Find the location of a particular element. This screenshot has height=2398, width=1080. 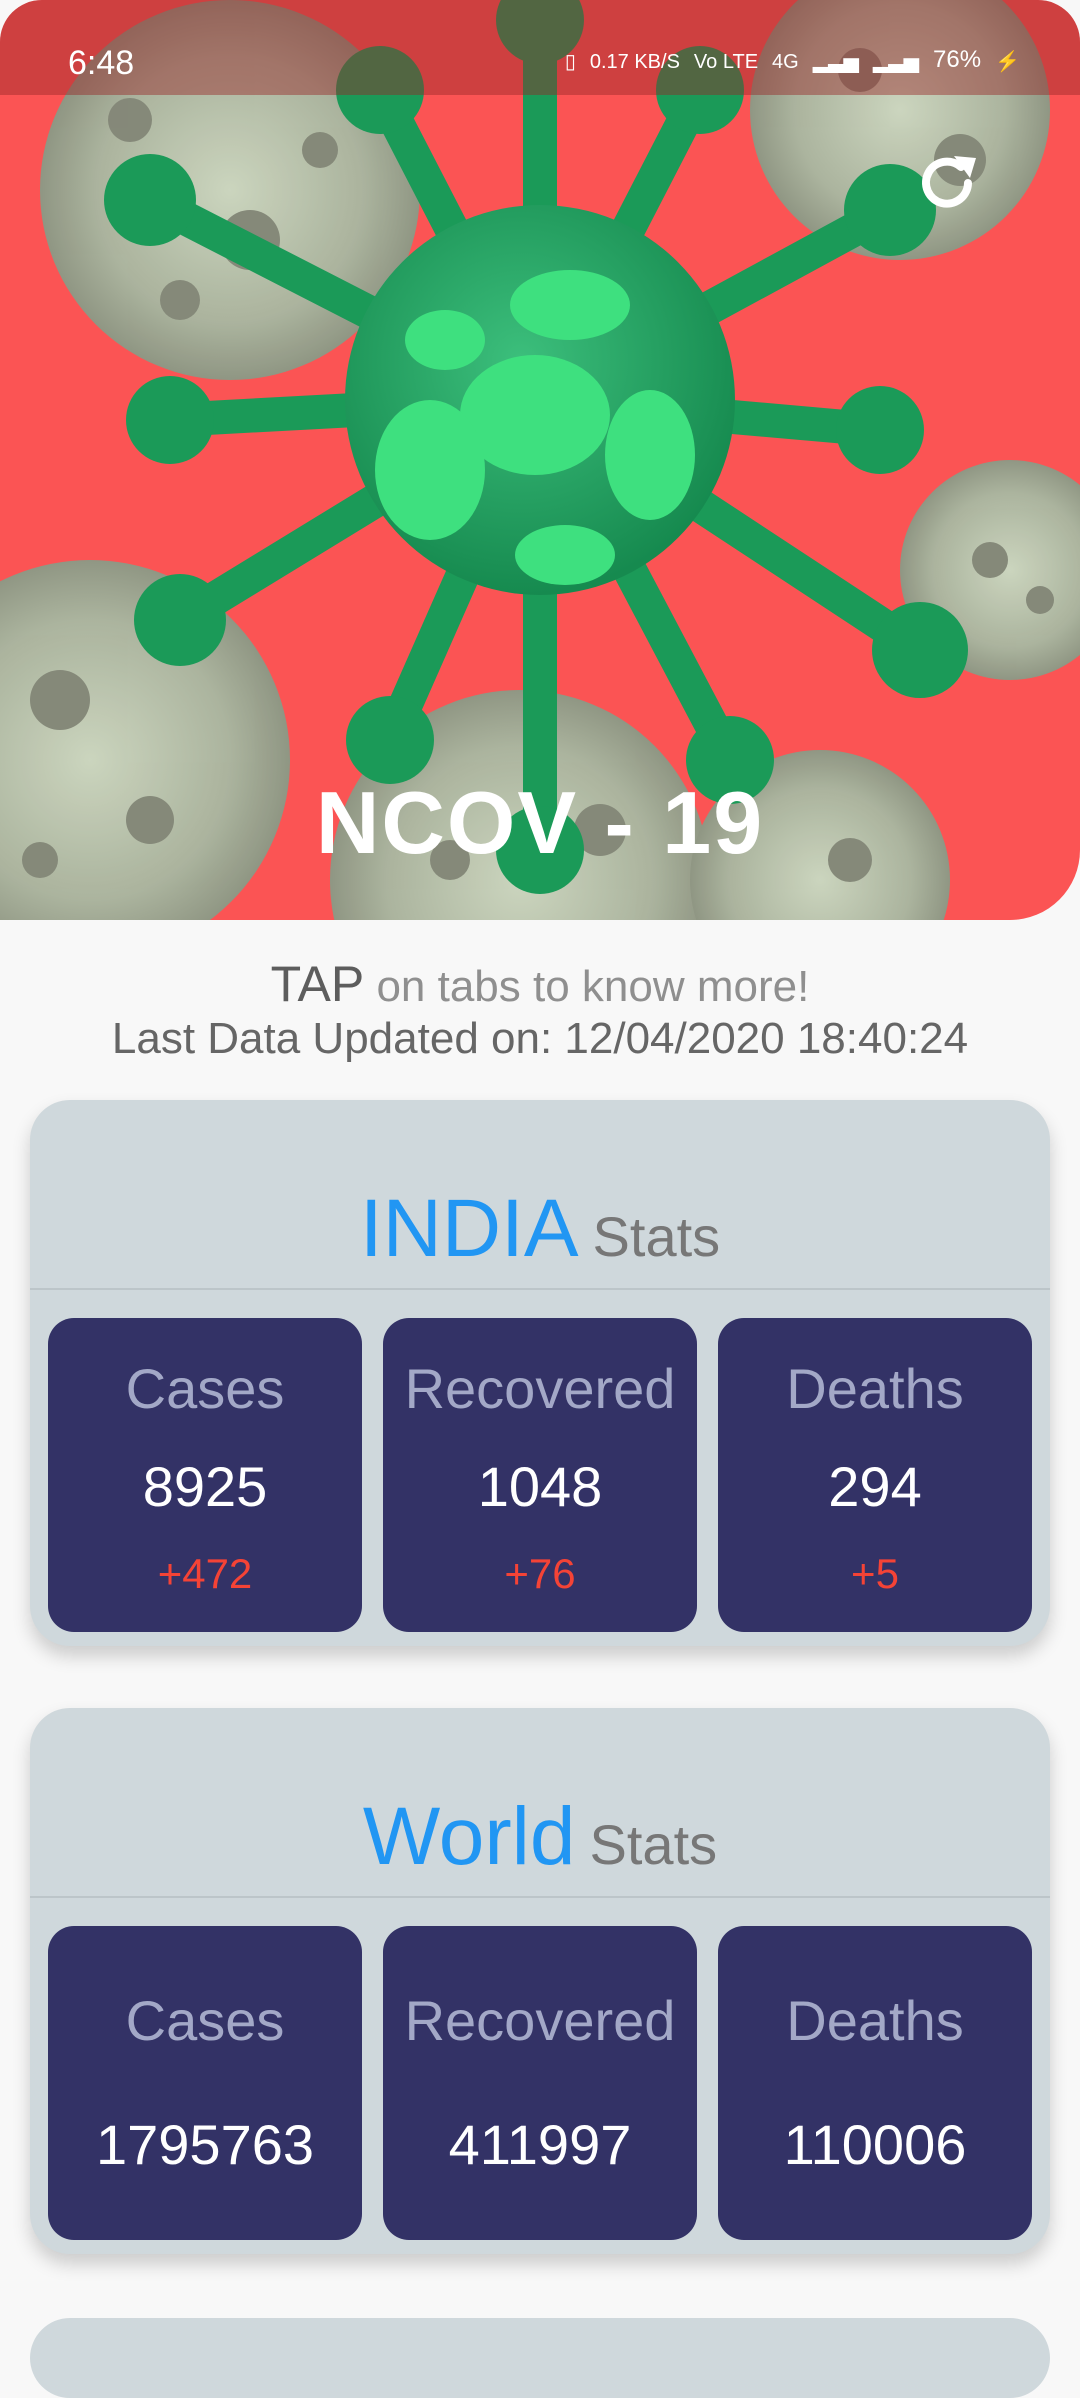

speed-value: 0.17 is located at coordinates (609, 62).